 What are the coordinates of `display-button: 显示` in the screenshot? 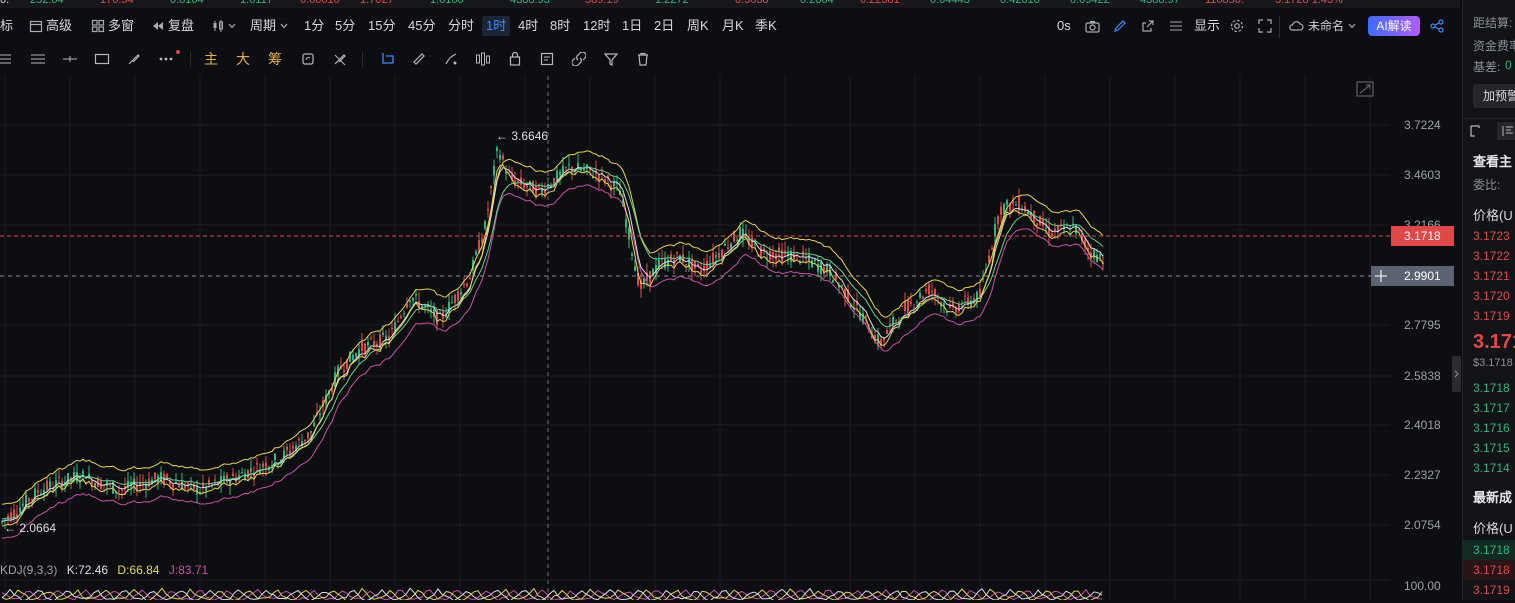 It's located at (1207, 26).